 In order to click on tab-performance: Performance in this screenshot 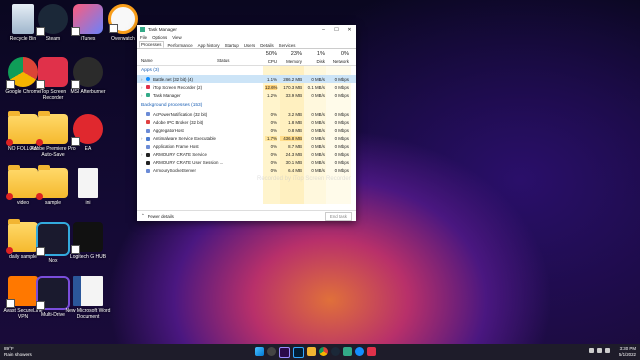, I will do `click(180, 45)`.